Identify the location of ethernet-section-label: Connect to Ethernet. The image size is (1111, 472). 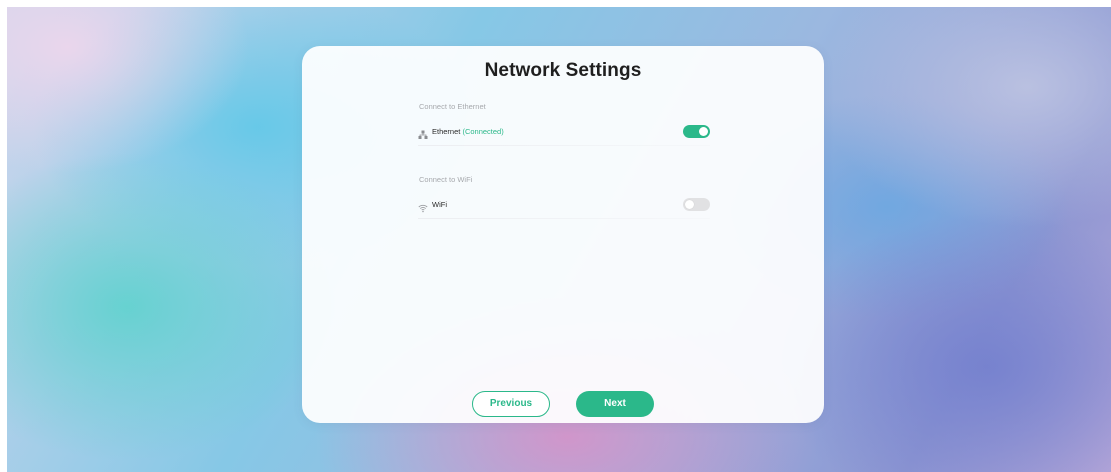
(452, 106).